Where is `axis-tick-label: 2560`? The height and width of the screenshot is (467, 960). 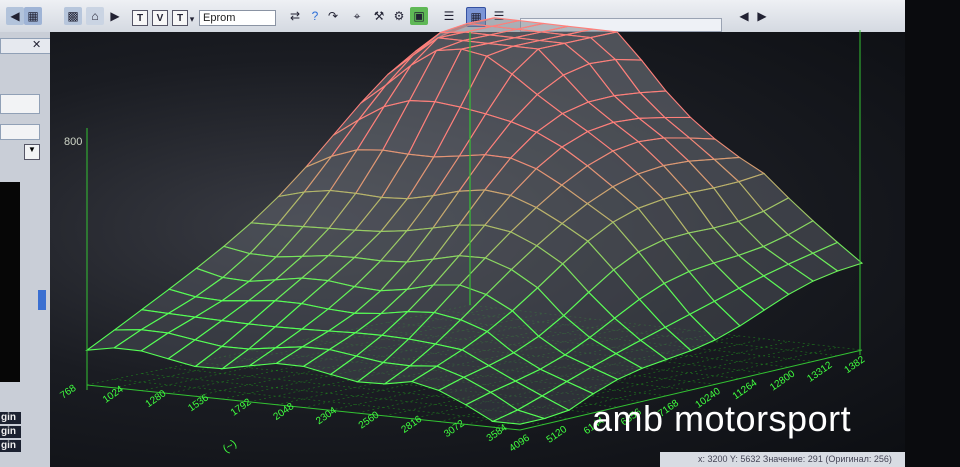
axis-tick-label: 2560 is located at coordinates (369, 420).